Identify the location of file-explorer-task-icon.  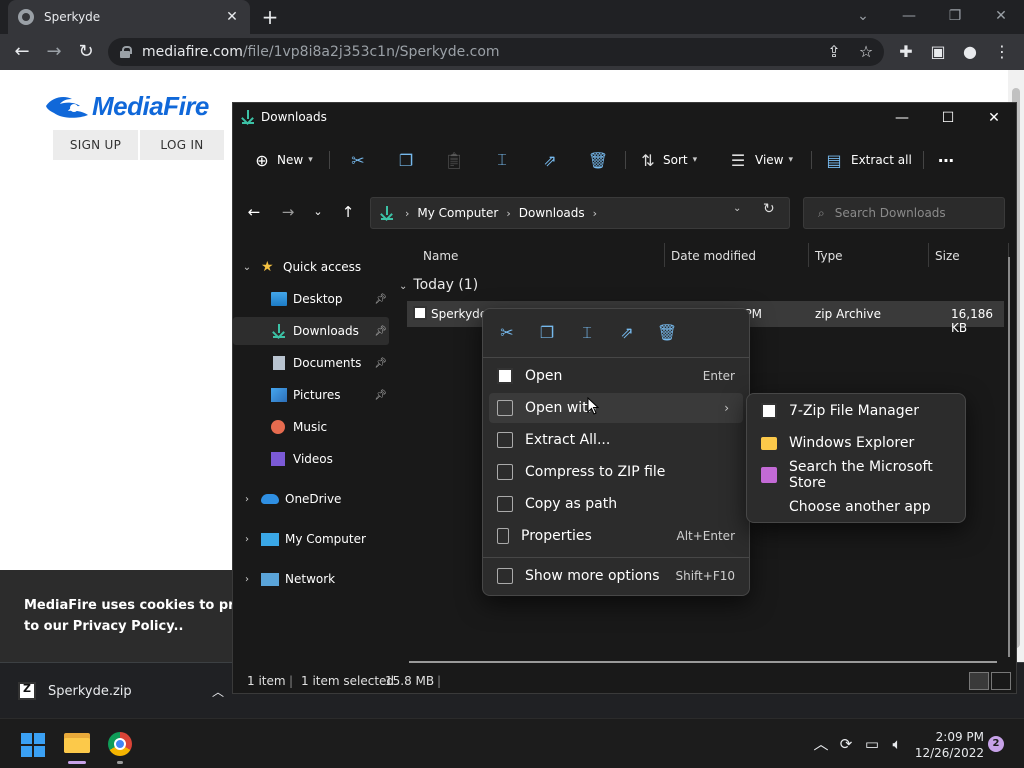
(77, 742).